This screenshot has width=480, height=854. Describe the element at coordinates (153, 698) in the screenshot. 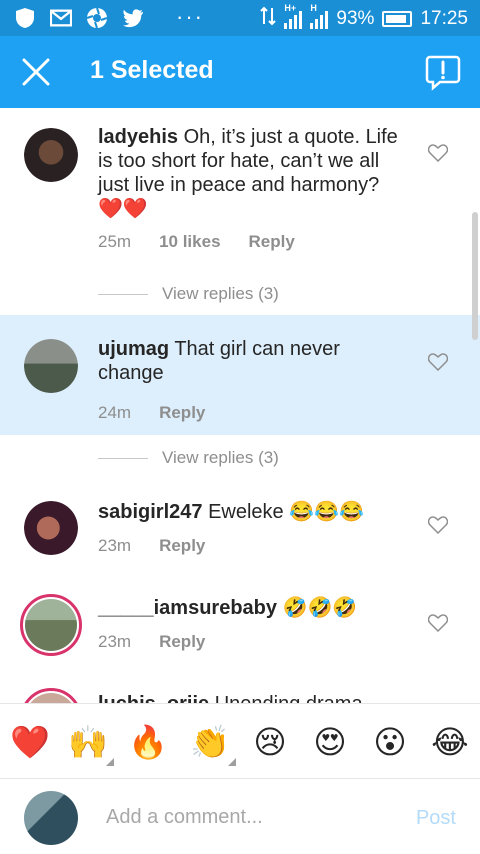

I see `comment-username: luchis_orjie` at that location.